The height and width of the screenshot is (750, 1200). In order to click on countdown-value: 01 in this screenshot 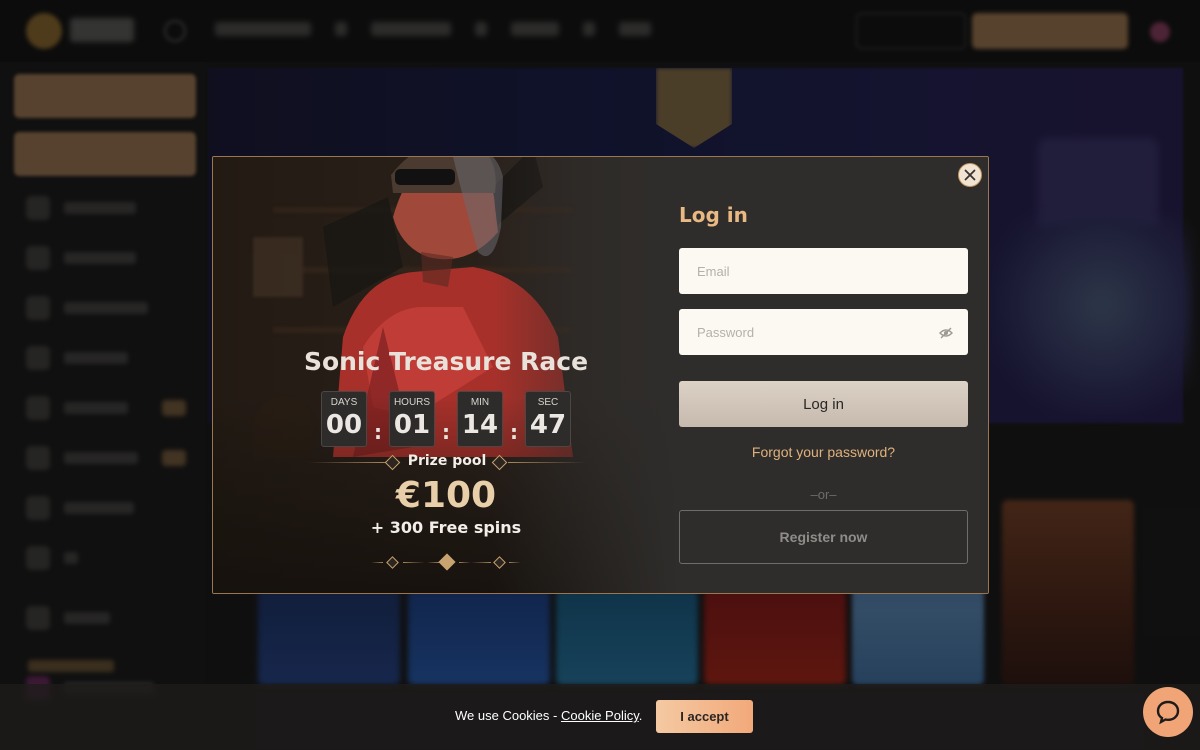, I will do `click(412, 425)`.